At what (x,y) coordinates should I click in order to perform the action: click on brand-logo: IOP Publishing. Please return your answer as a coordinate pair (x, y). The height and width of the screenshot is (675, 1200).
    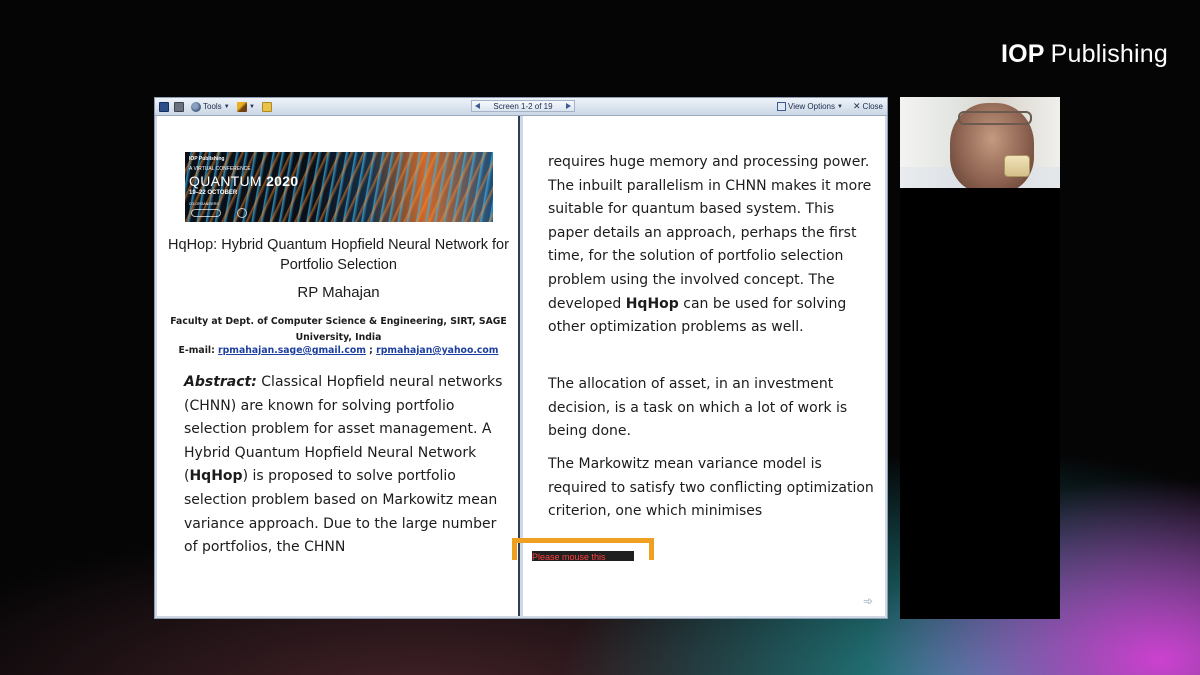
    Looking at the image, I should click on (1084, 54).